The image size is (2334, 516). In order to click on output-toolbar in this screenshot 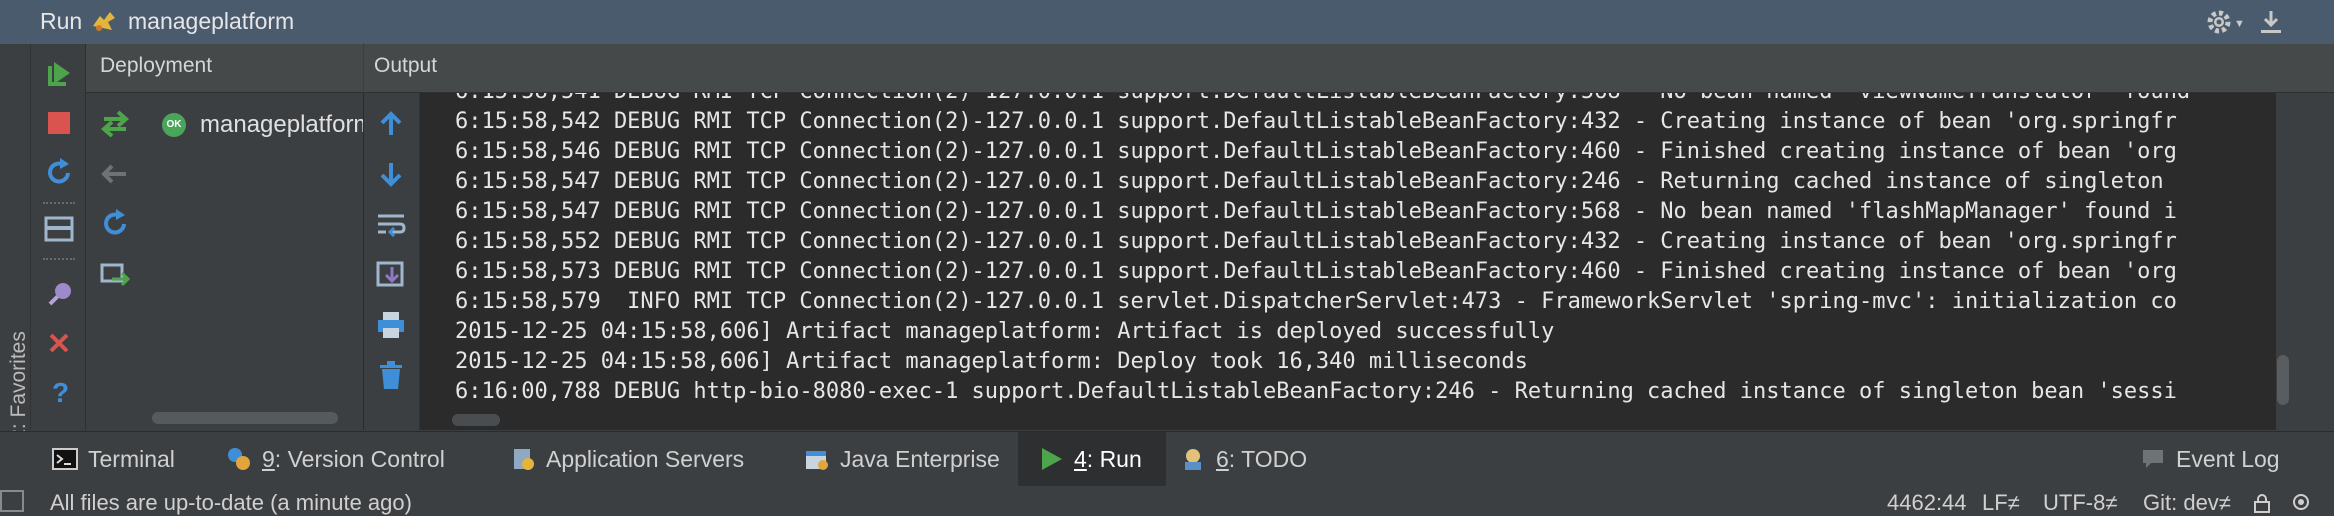, I will do `click(392, 261)`.